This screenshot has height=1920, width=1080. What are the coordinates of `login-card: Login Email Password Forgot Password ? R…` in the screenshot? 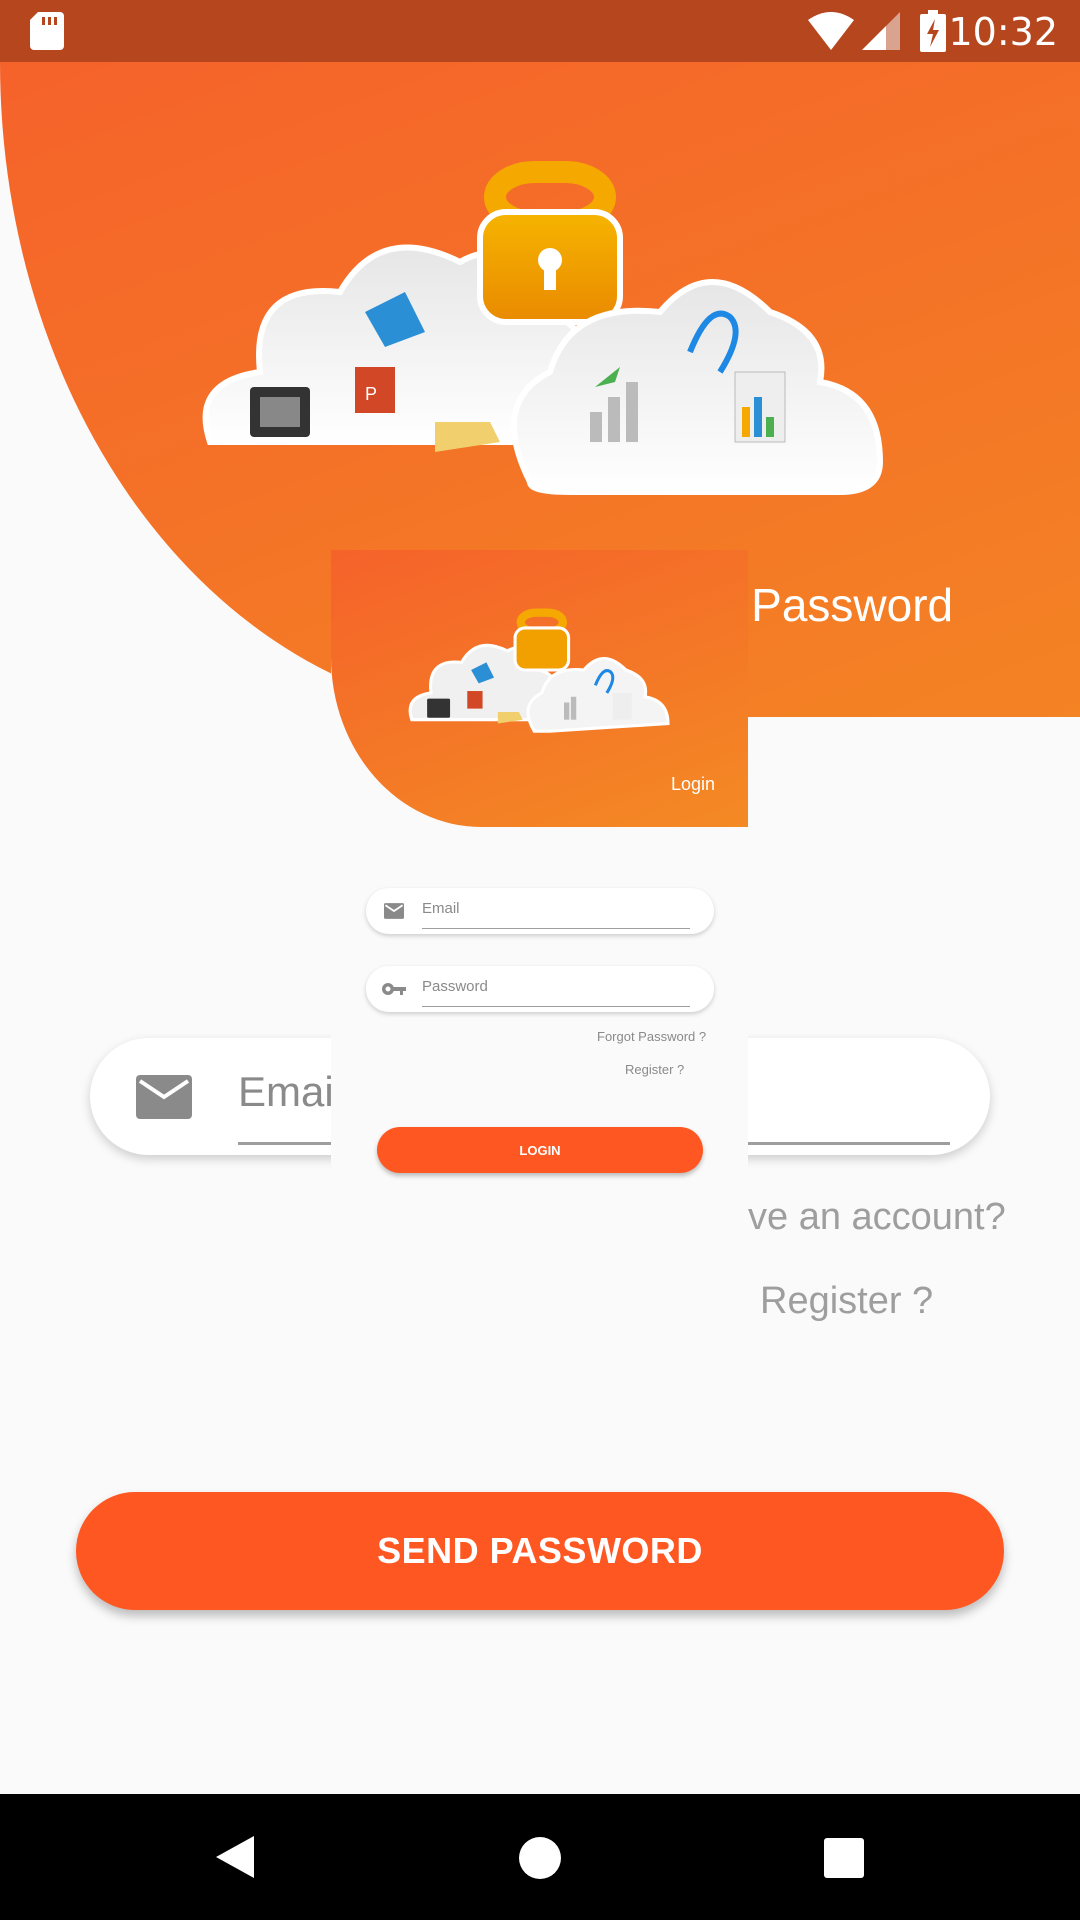 It's located at (539, 861).